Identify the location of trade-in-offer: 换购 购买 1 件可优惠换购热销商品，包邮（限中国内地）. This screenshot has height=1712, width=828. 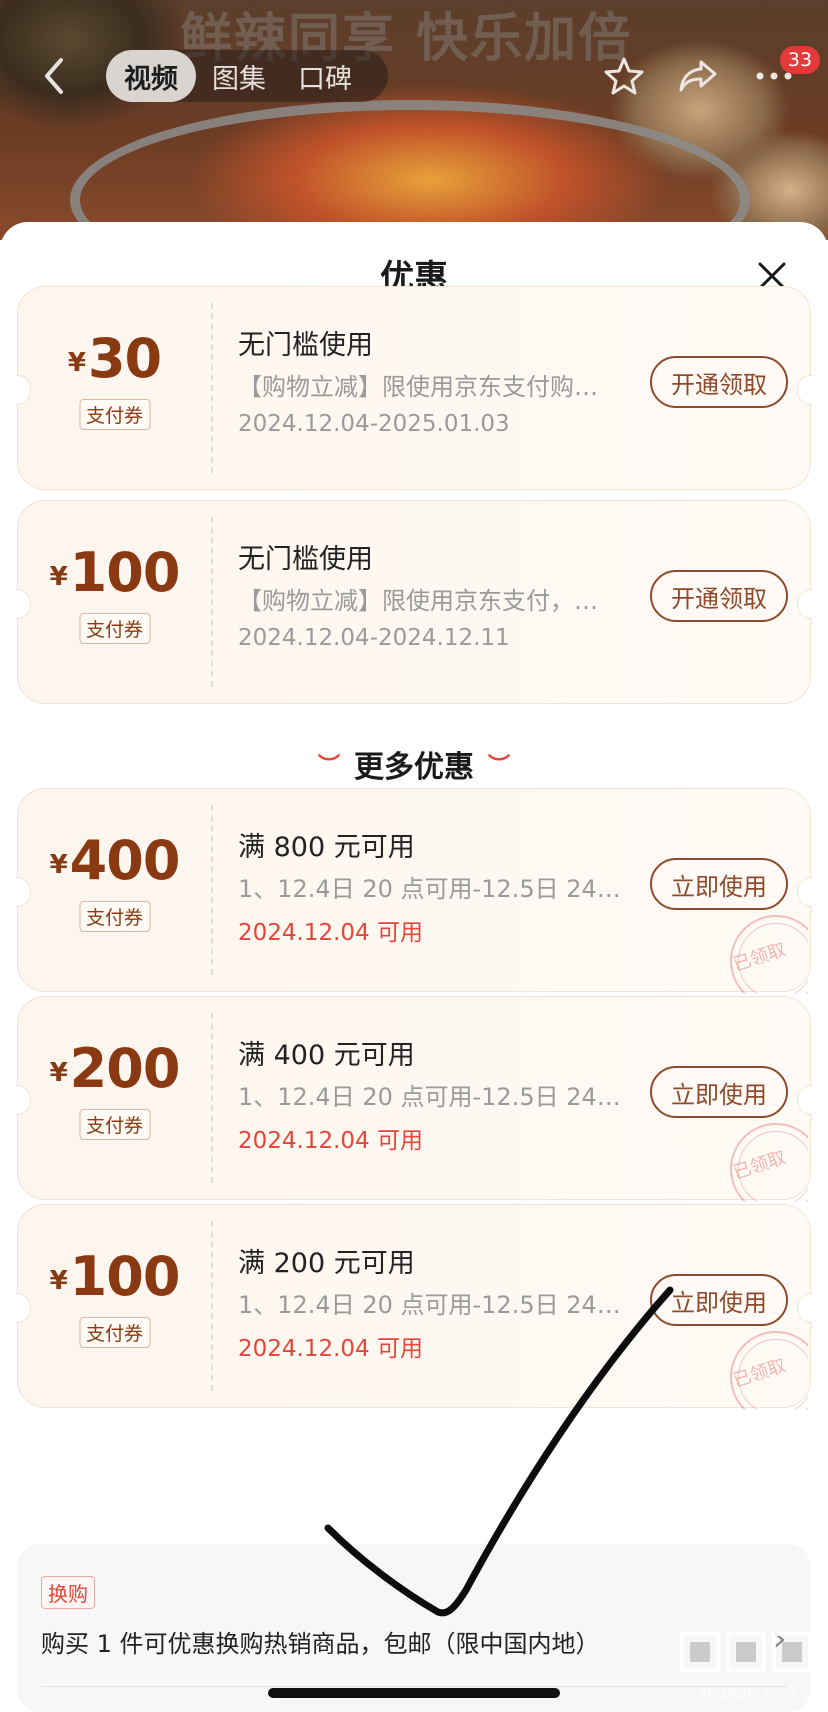
(414, 1628).